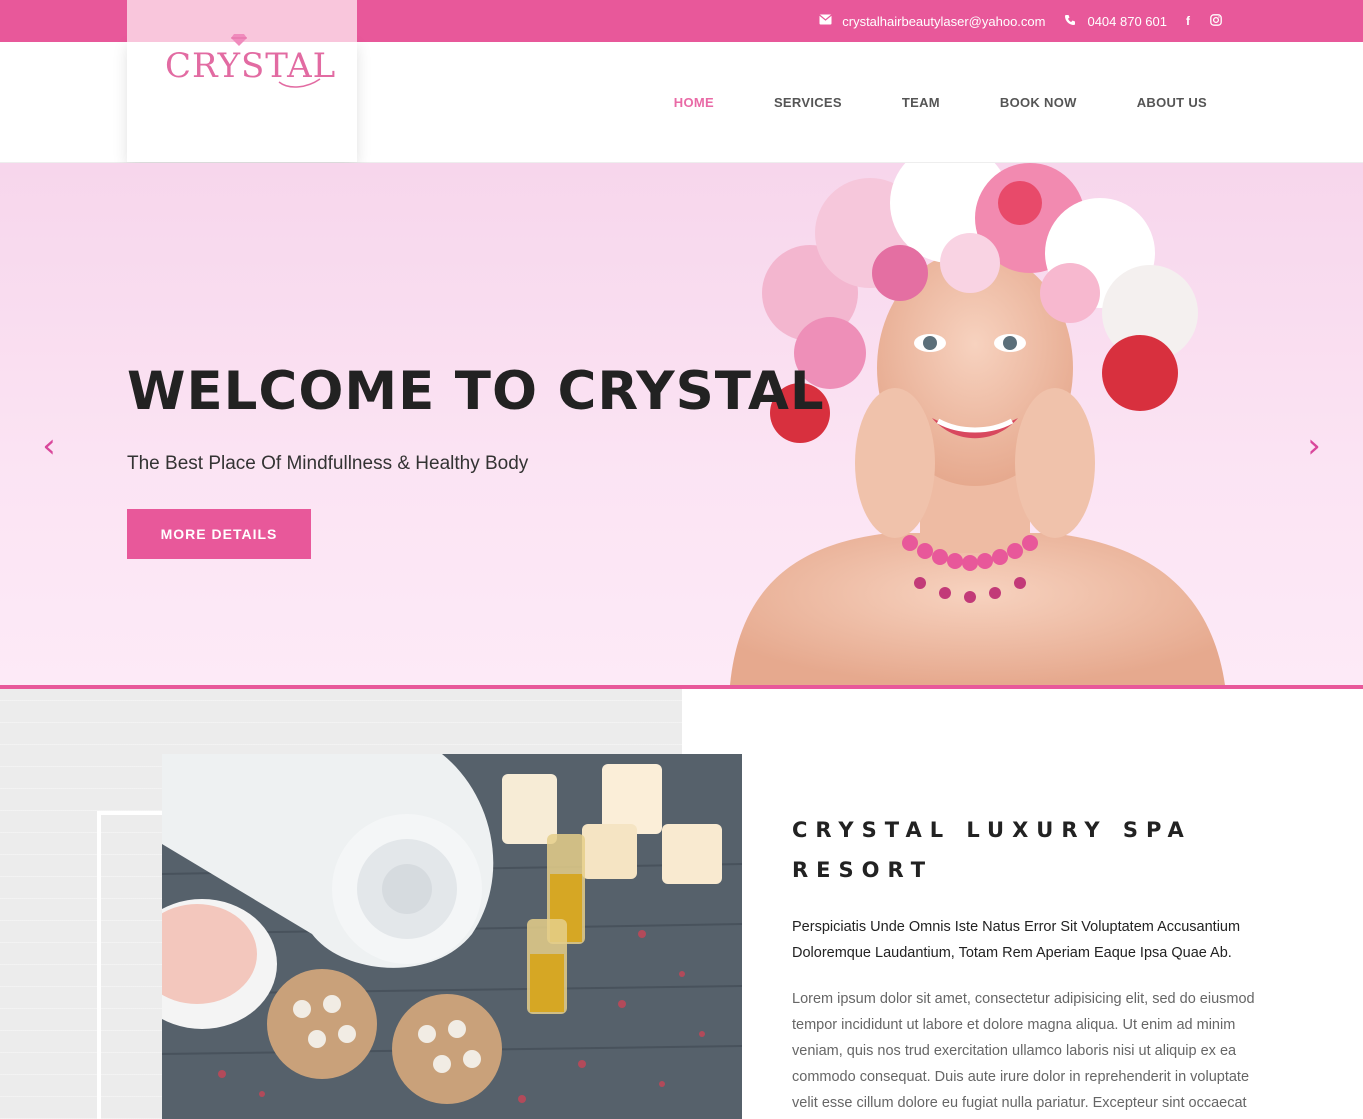 This screenshot has height=1119, width=1363. I want to click on more-details-button: MORE DETAILS, so click(219, 534).